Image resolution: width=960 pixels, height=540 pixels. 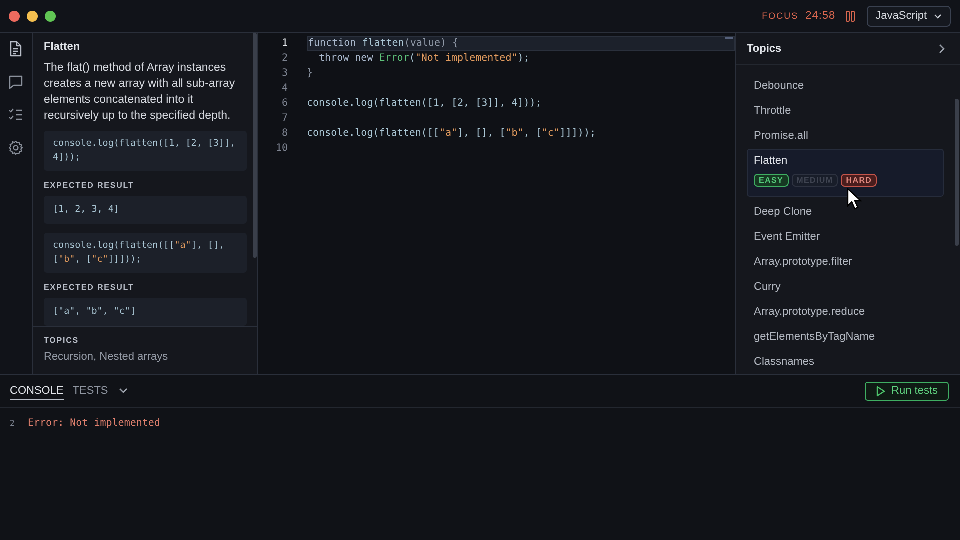 I want to click on line-number: 8, so click(x=284, y=133).